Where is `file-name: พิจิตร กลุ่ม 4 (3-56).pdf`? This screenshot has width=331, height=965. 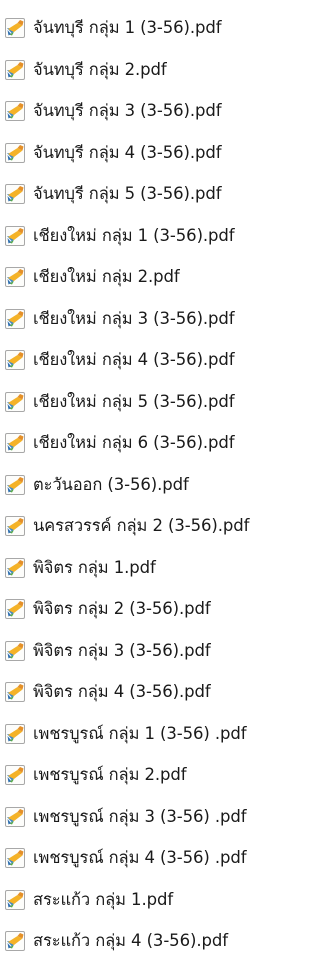 file-name: พิจิตร กลุ่ม 4 (3-56).pdf is located at coordinates (122, 691).